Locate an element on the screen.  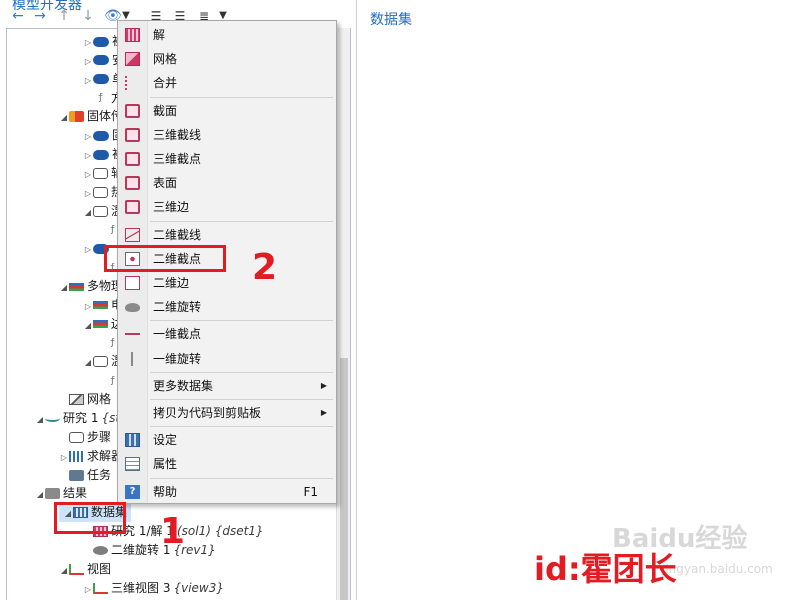
equation-icon: ƒ is located at coordinates (100, 98).